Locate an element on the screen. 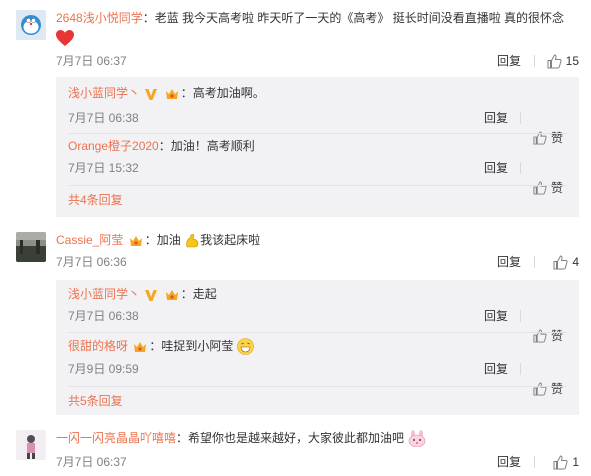 The width and height of the screenshot is (591, 476). comment-meta: 7月7日 06:36 回复 4 is located at coordinates (323, 262).